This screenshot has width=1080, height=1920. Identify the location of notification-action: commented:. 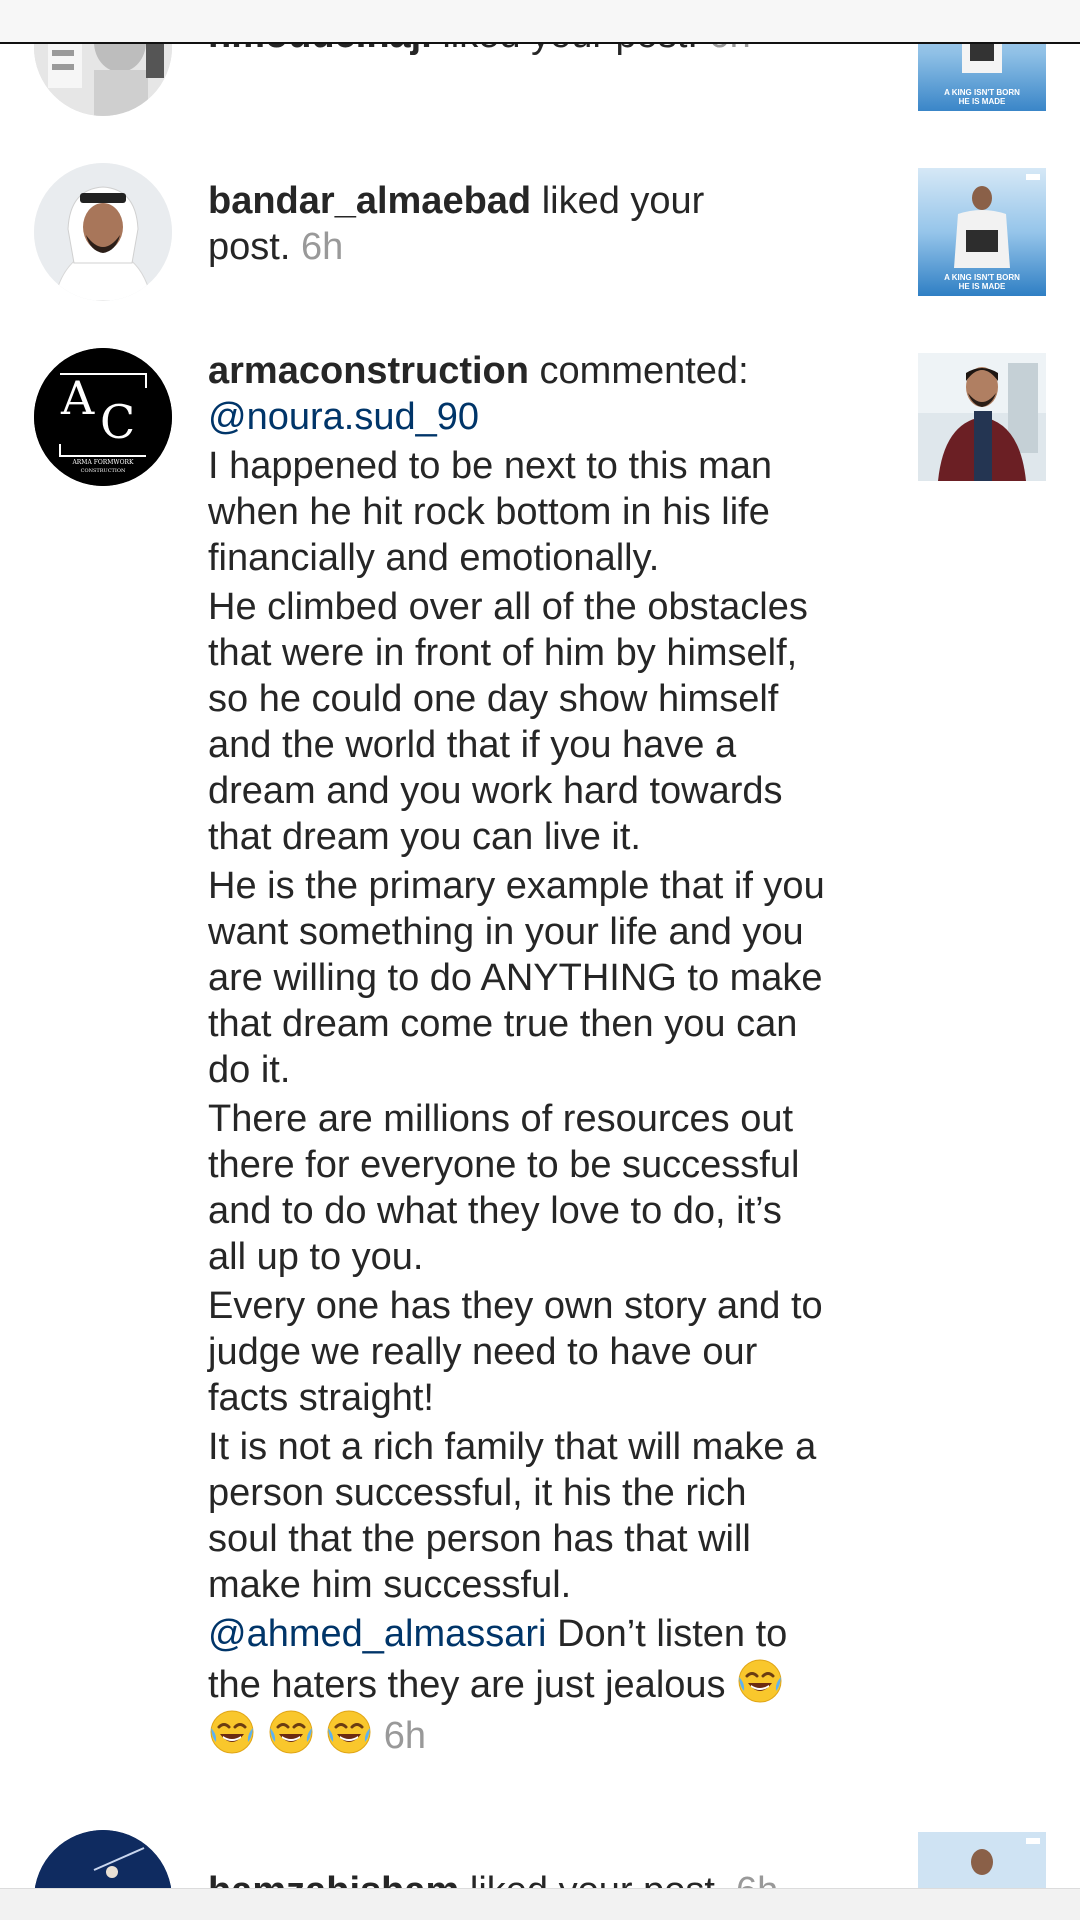
(644, 371).